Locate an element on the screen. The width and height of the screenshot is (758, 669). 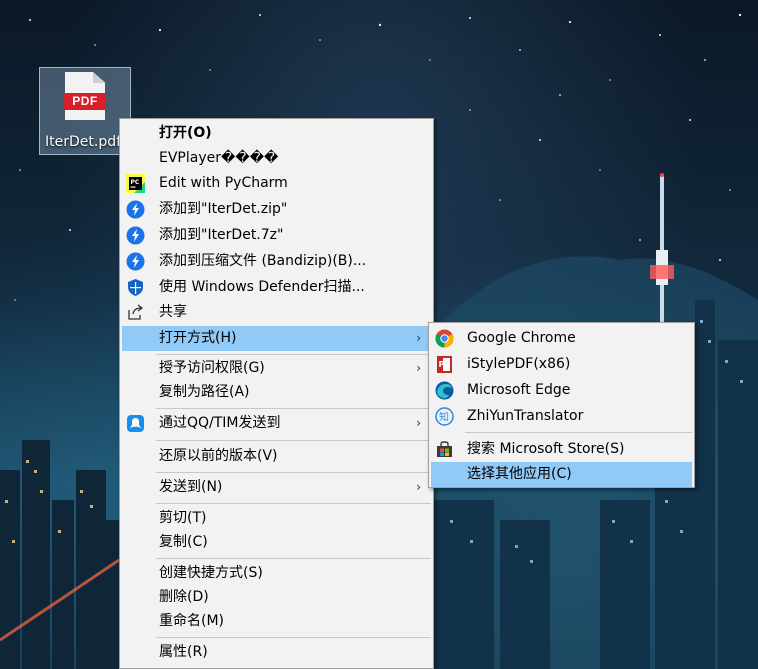
menu-item-send-via-qq-tim: 通过QQ/TIM发送到 › is located at coordinates (276, 423).